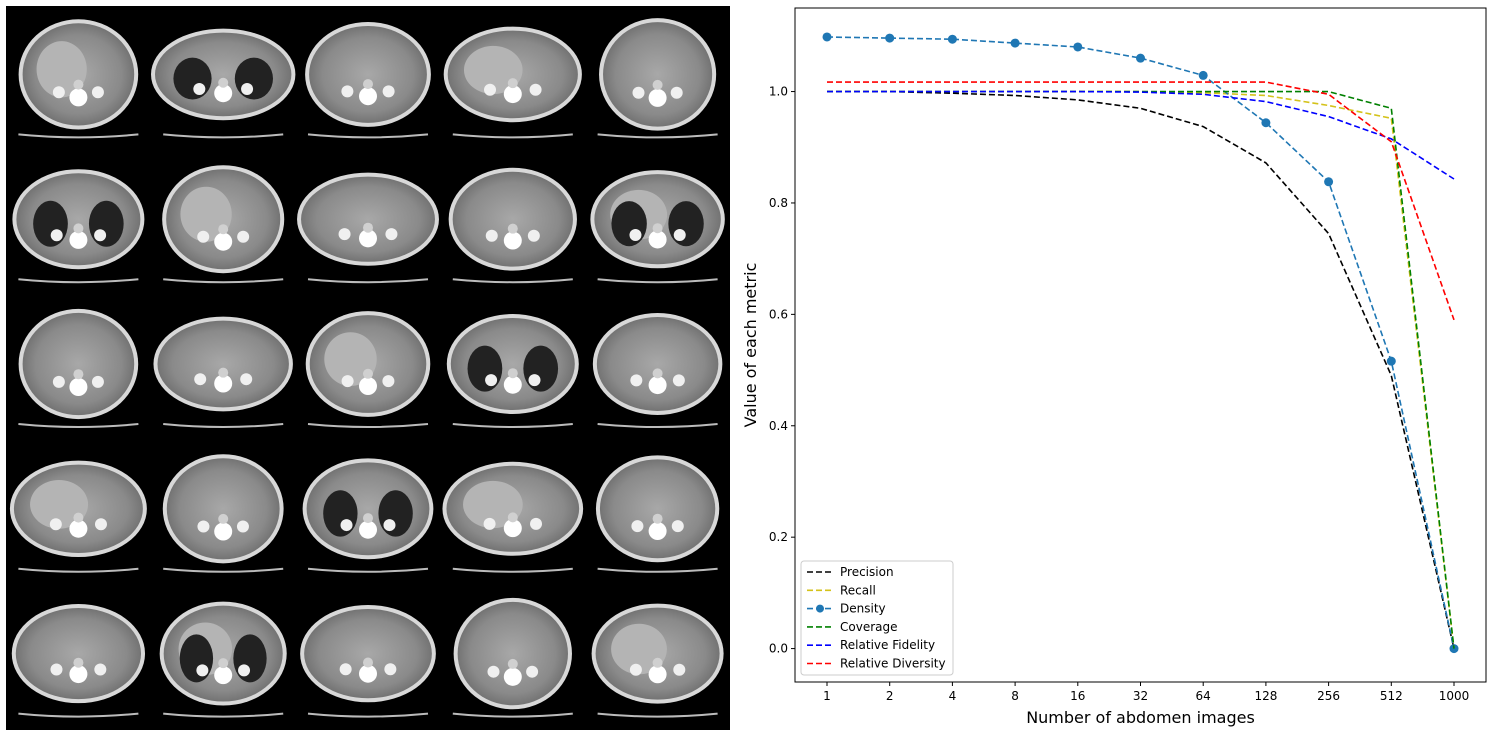 Image resolution: width=1494 pixels, height=735 pixels. Describe the element at coordinates (887, 645) in the screenshot. I see `legend-label-relative-fidelity: Relative Fidelity` at that location.